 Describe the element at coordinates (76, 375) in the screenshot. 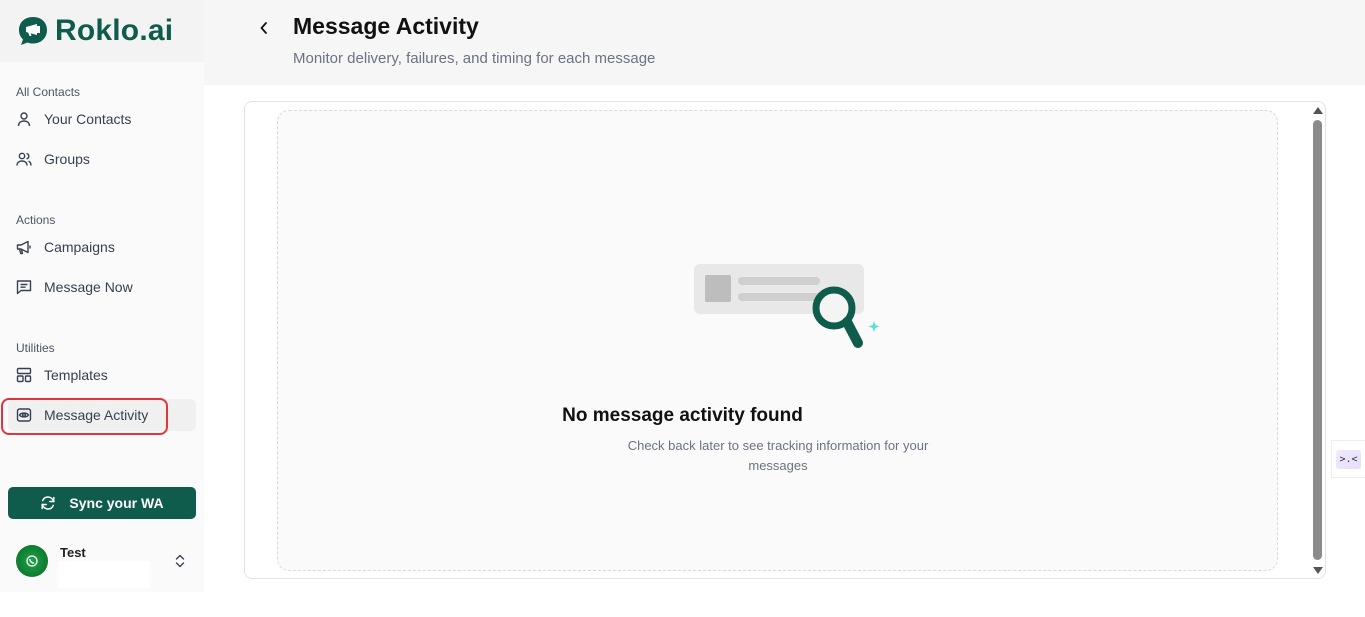

I see `sidebar-item-label: Templates` at that location.